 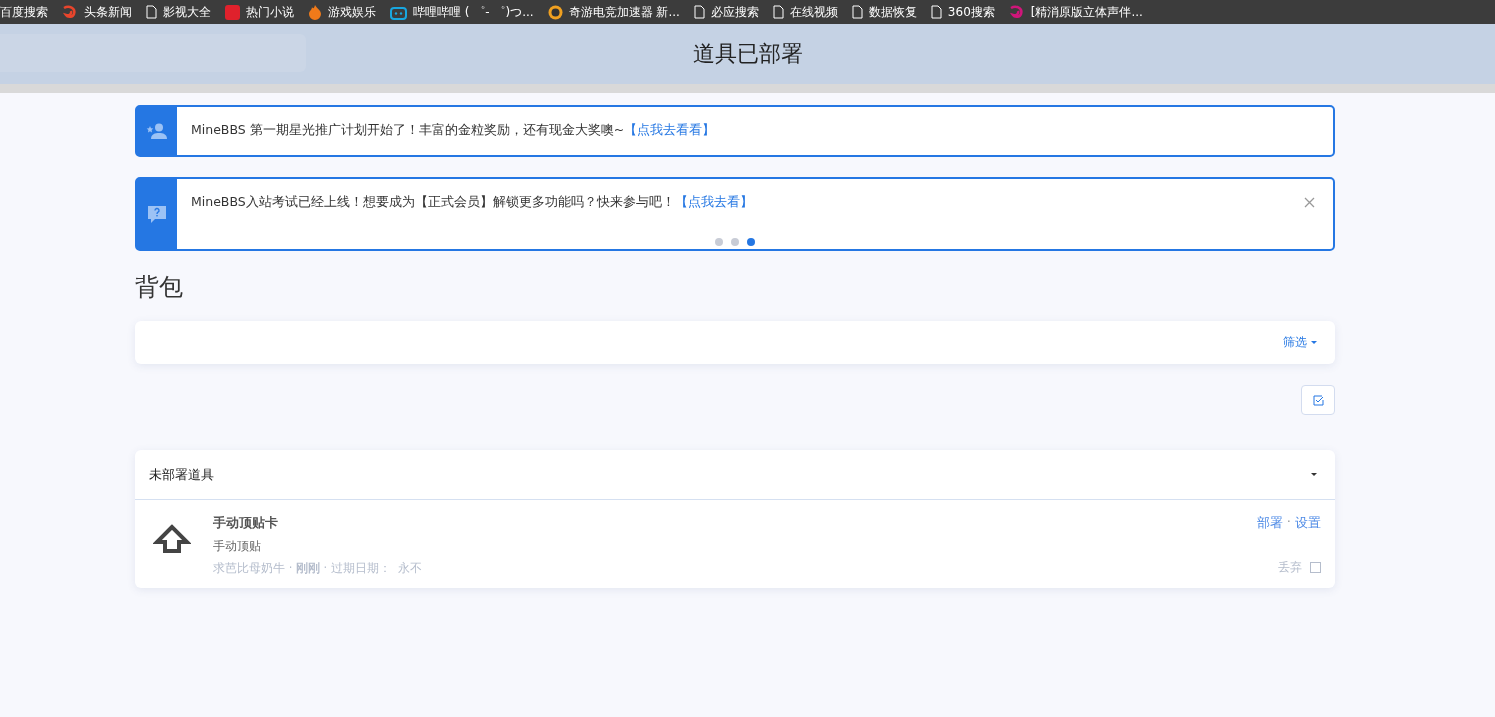 I want to click on bookmark-link: 头条新闻, so click(x=97, y=12).